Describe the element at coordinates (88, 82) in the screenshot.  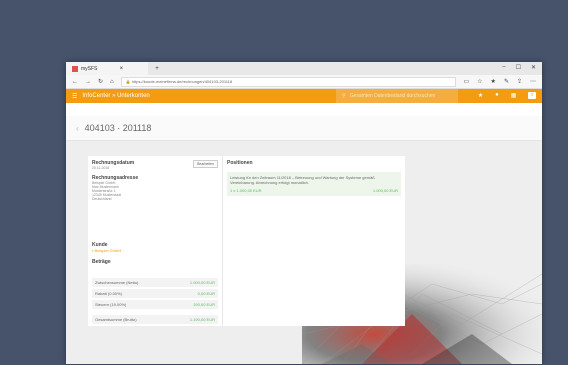
I see `forward-icon: →` at that location.